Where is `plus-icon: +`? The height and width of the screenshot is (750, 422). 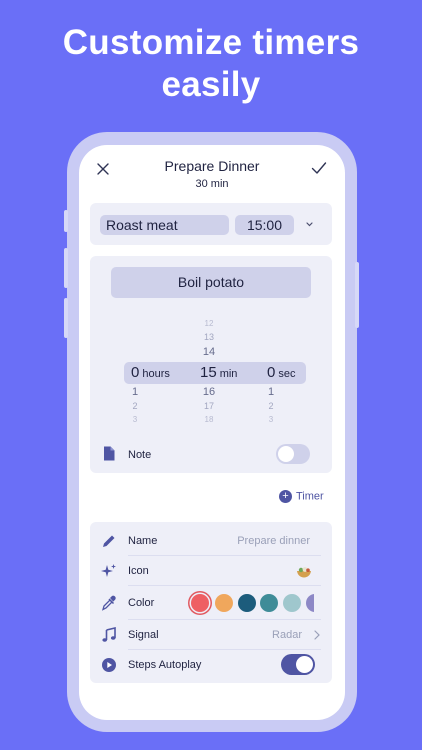
plus-icon: + is located at coordinates (285, 496).